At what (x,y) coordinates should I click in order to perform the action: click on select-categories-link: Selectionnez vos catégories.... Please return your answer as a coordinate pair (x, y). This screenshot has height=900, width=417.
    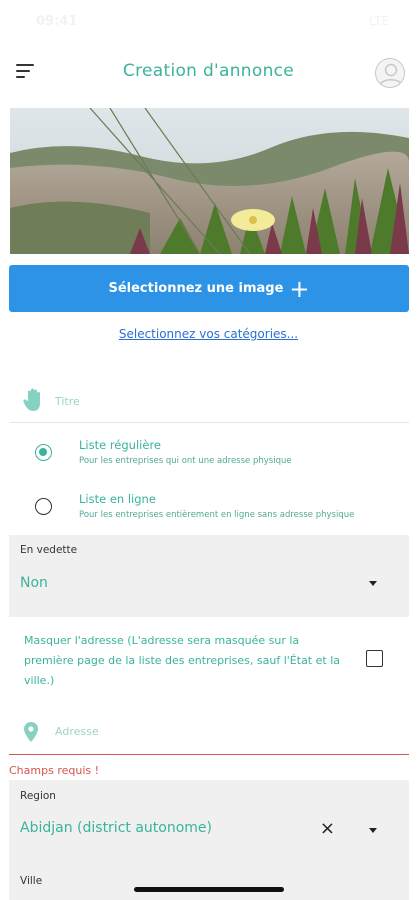
    Looking at the image, I should click on (208, 334).